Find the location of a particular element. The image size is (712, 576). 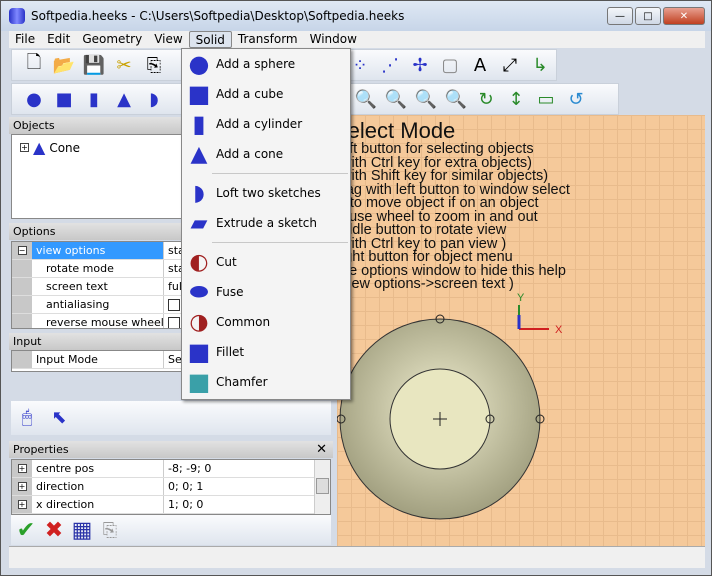

new-file-icon: 🗋 is located at coordinates (34, 64).